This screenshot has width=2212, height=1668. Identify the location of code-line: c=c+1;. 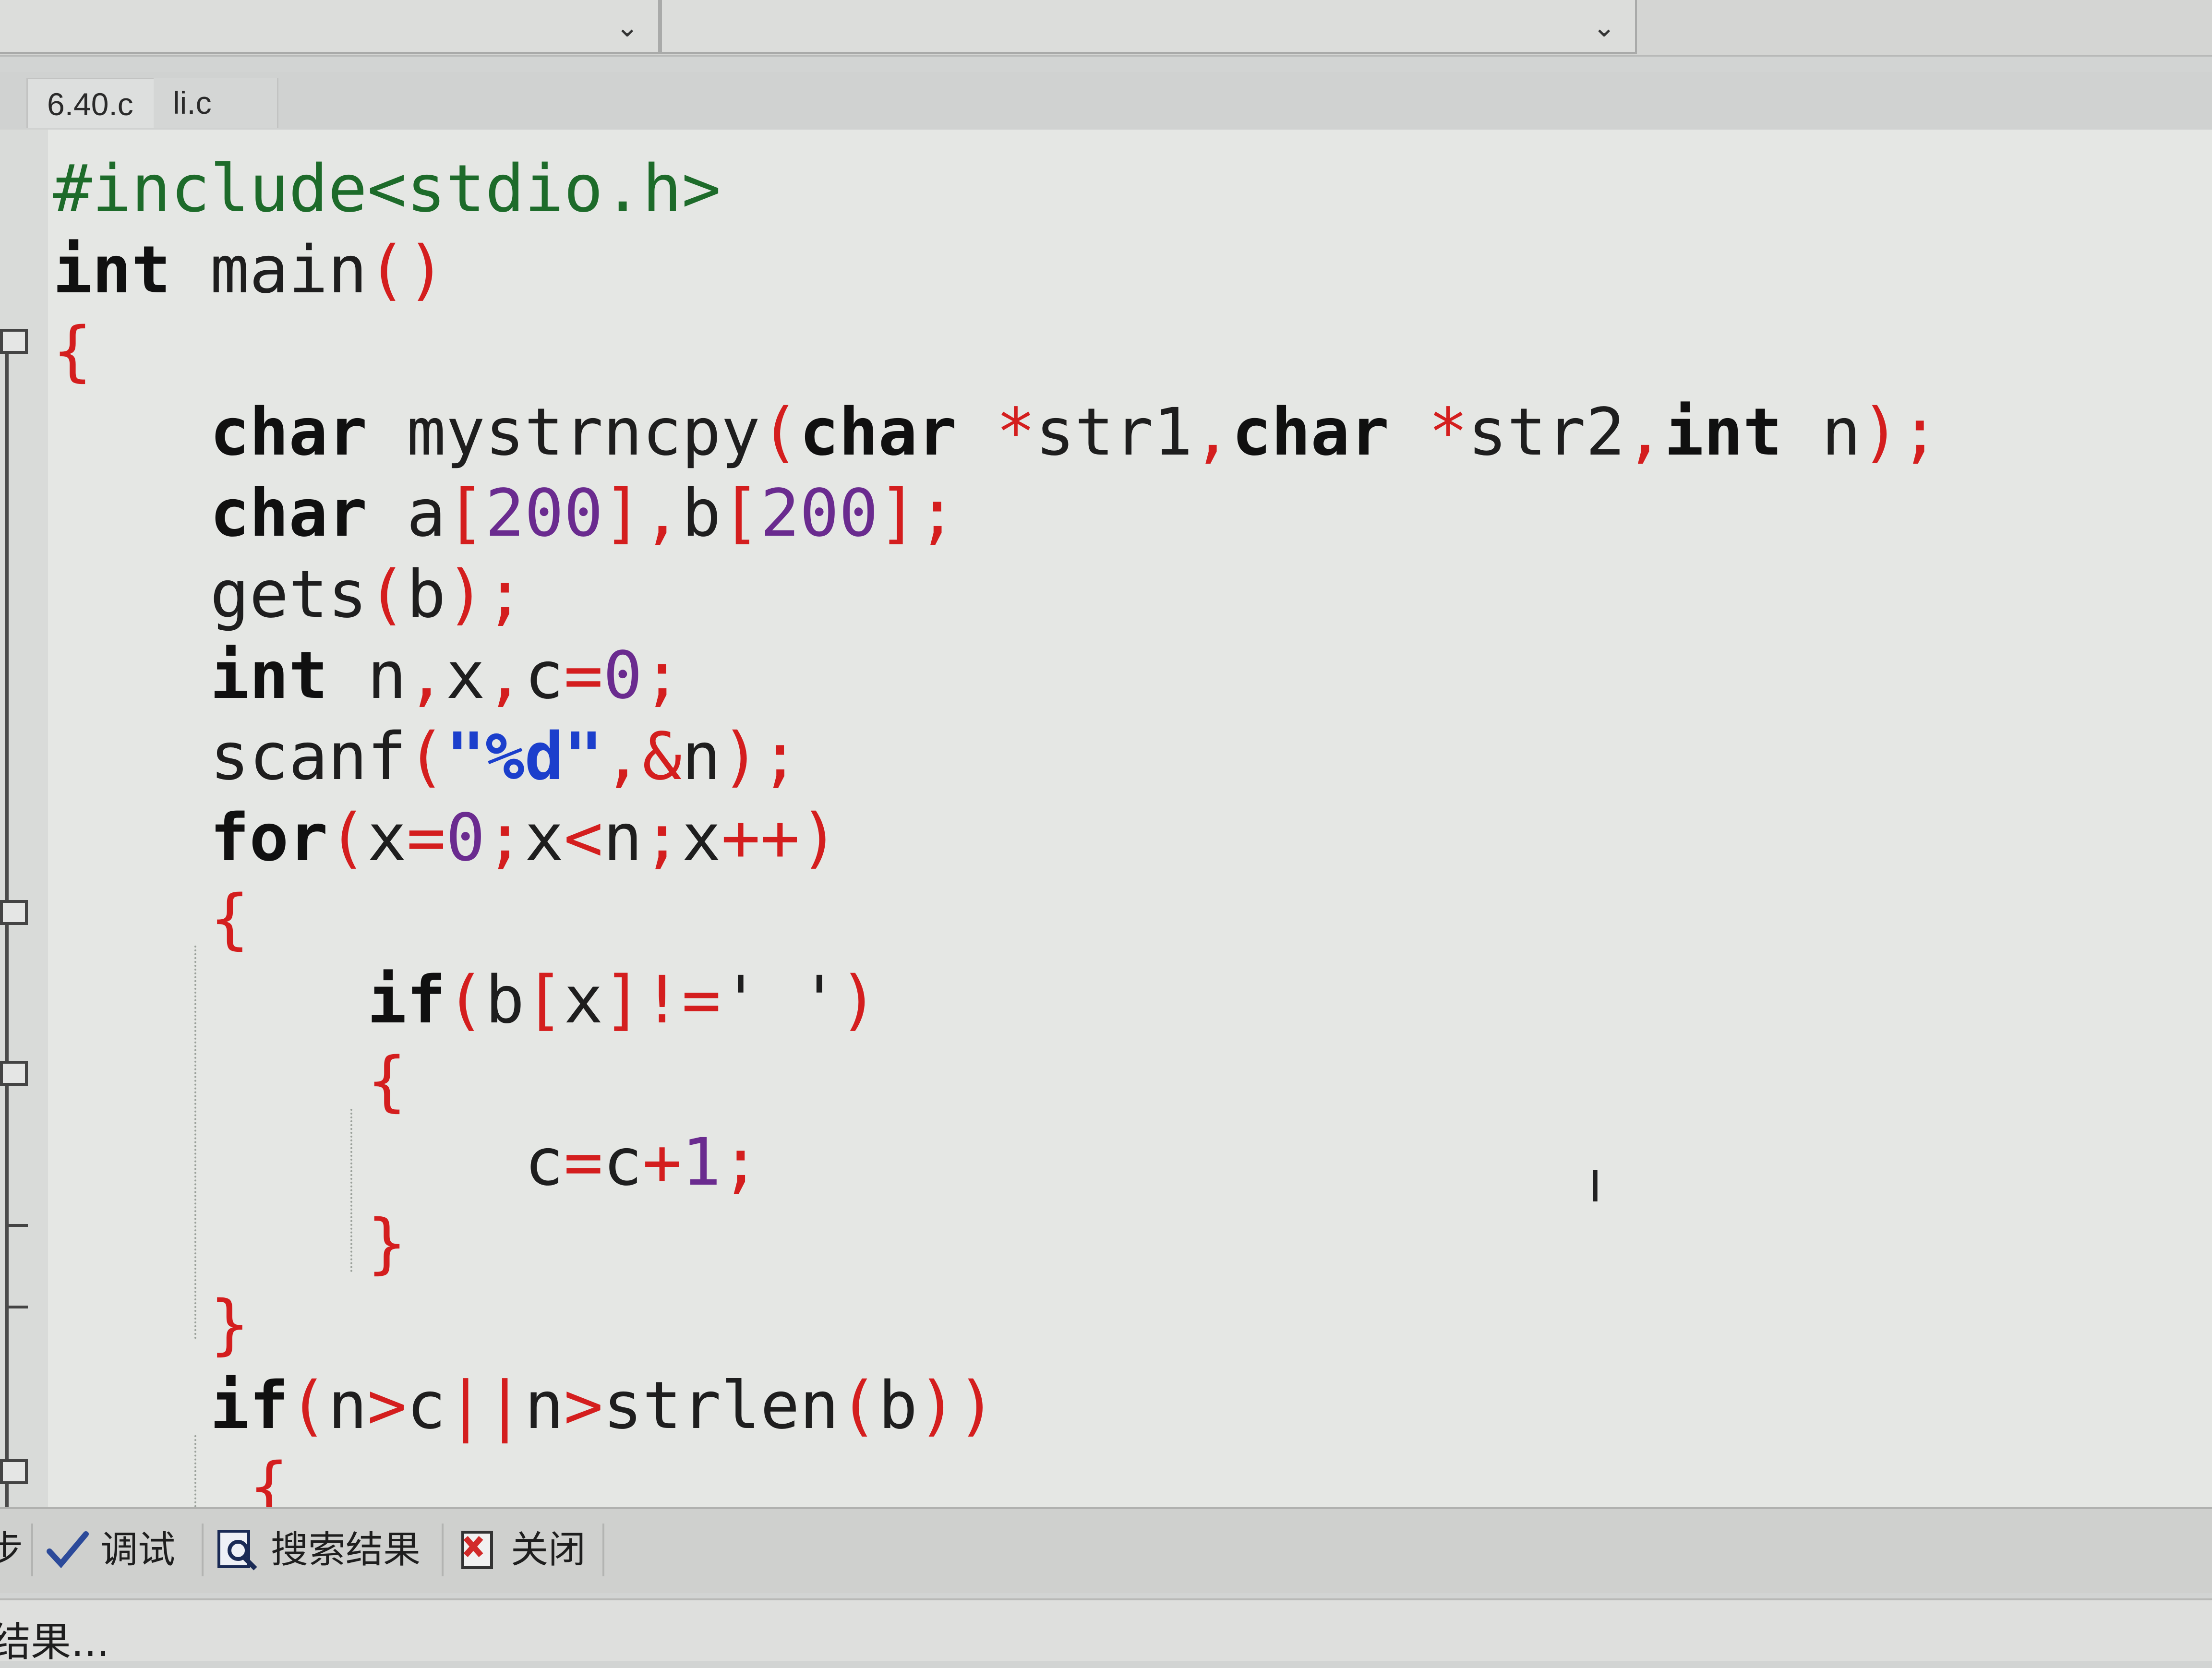
(996, 1162).